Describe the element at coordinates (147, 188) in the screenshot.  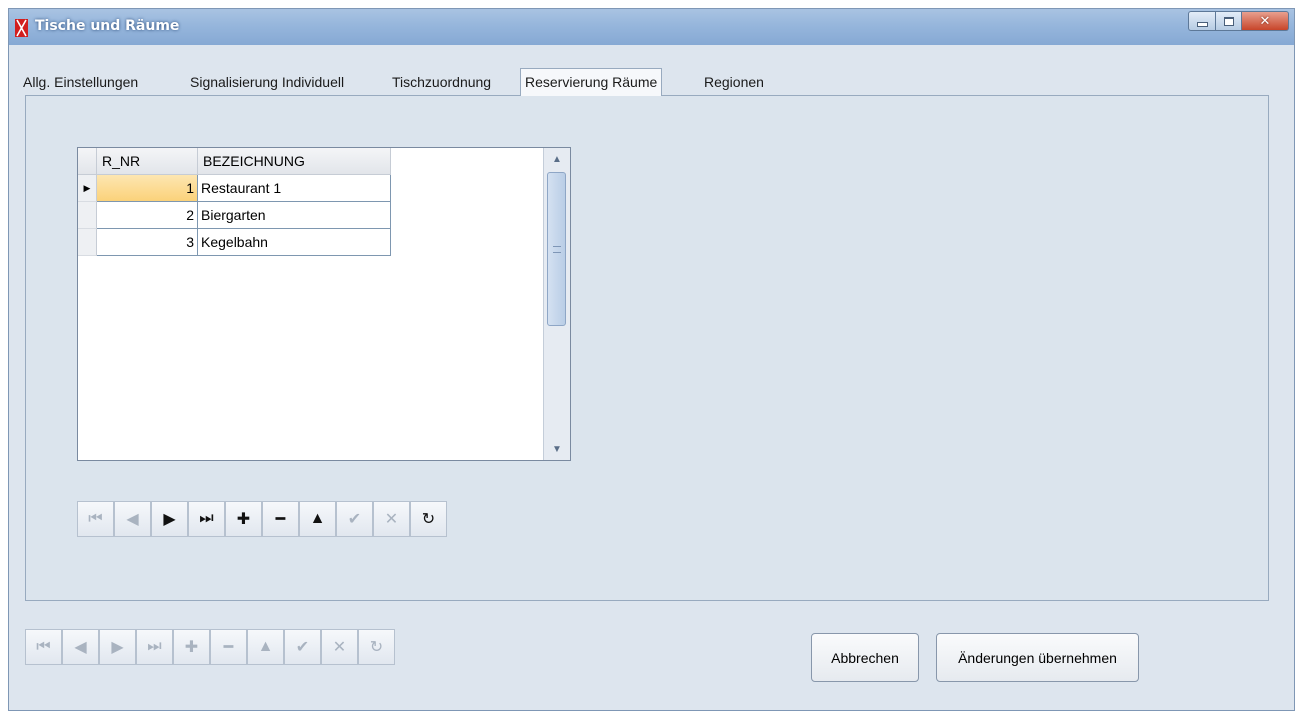
I see `cell-r-nr: 1` at that location.